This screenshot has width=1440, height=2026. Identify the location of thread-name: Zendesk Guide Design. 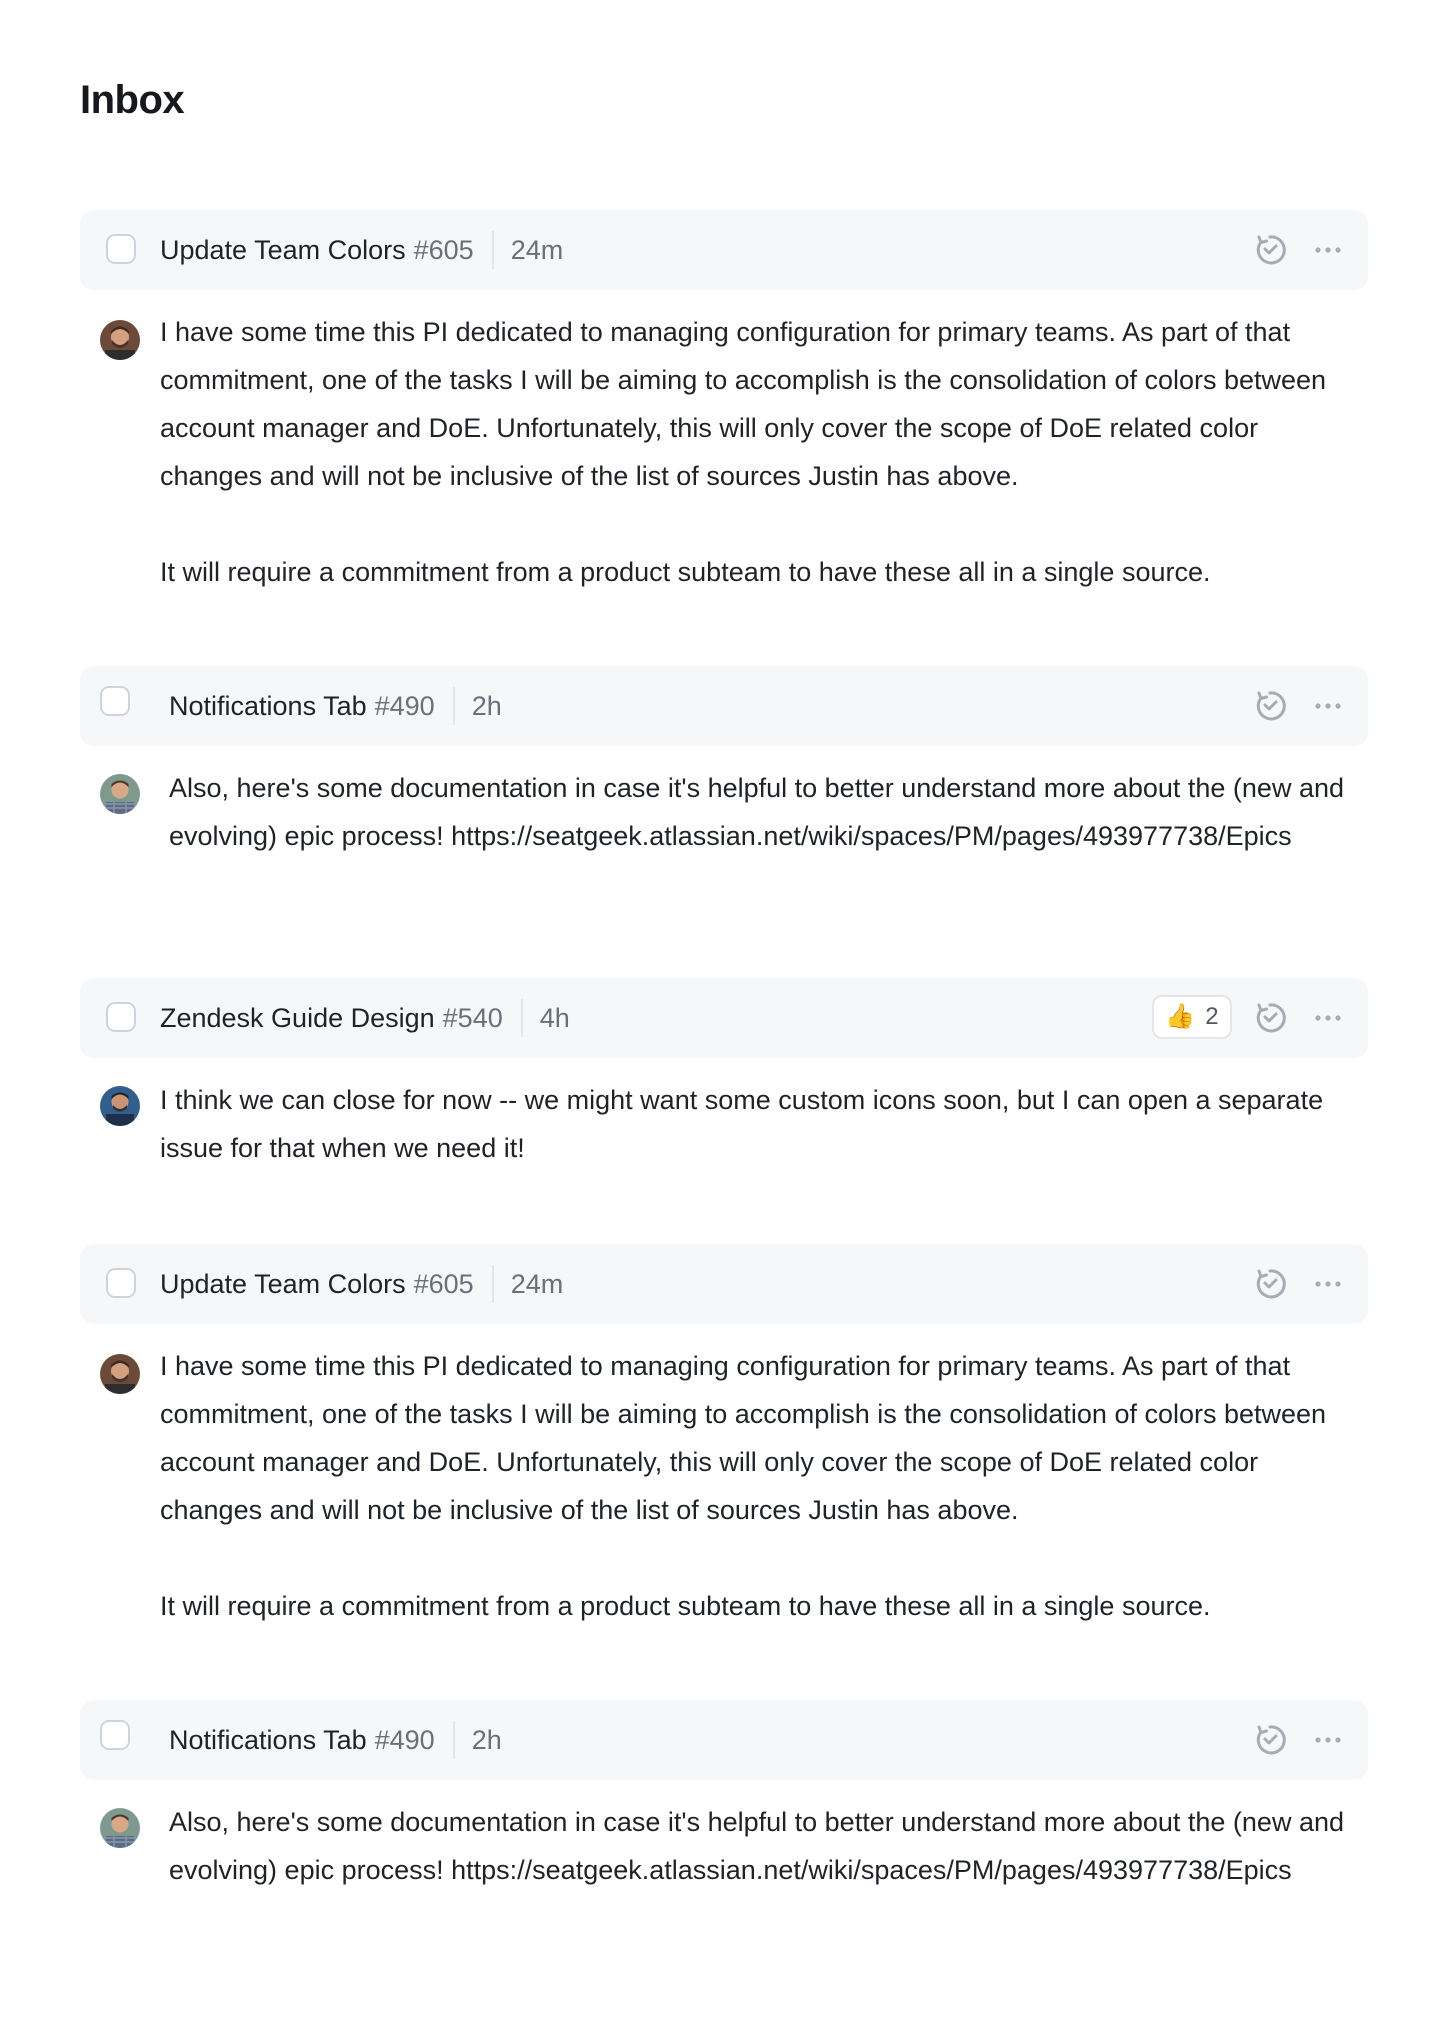
(297, 1017).